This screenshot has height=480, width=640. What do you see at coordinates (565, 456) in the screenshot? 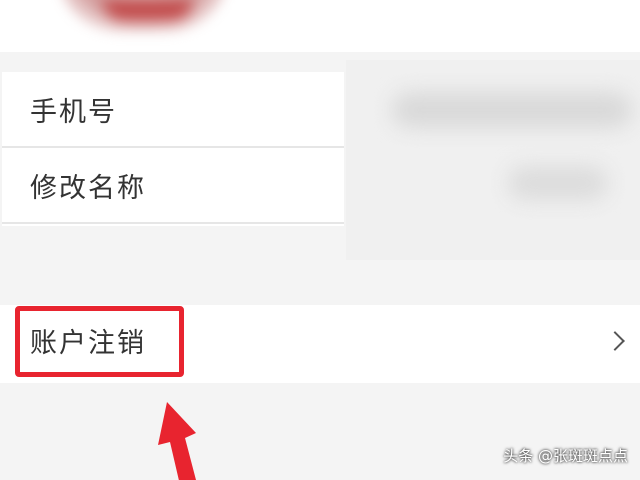
I see `watermark: 头条 @张斑斑点点` at bounding box center [565, 456].